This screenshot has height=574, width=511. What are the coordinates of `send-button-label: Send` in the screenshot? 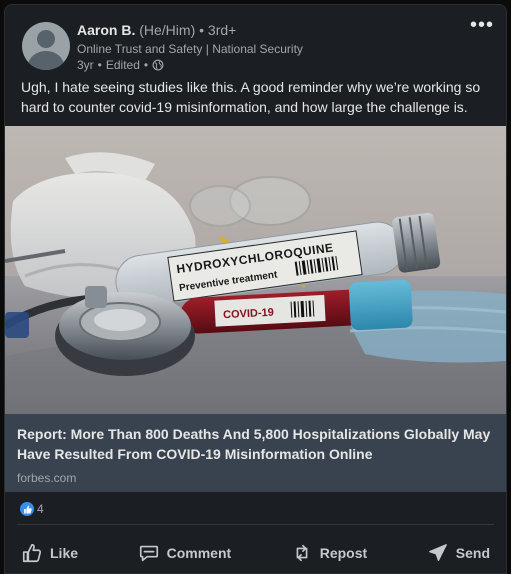 It's located at (472, 553).